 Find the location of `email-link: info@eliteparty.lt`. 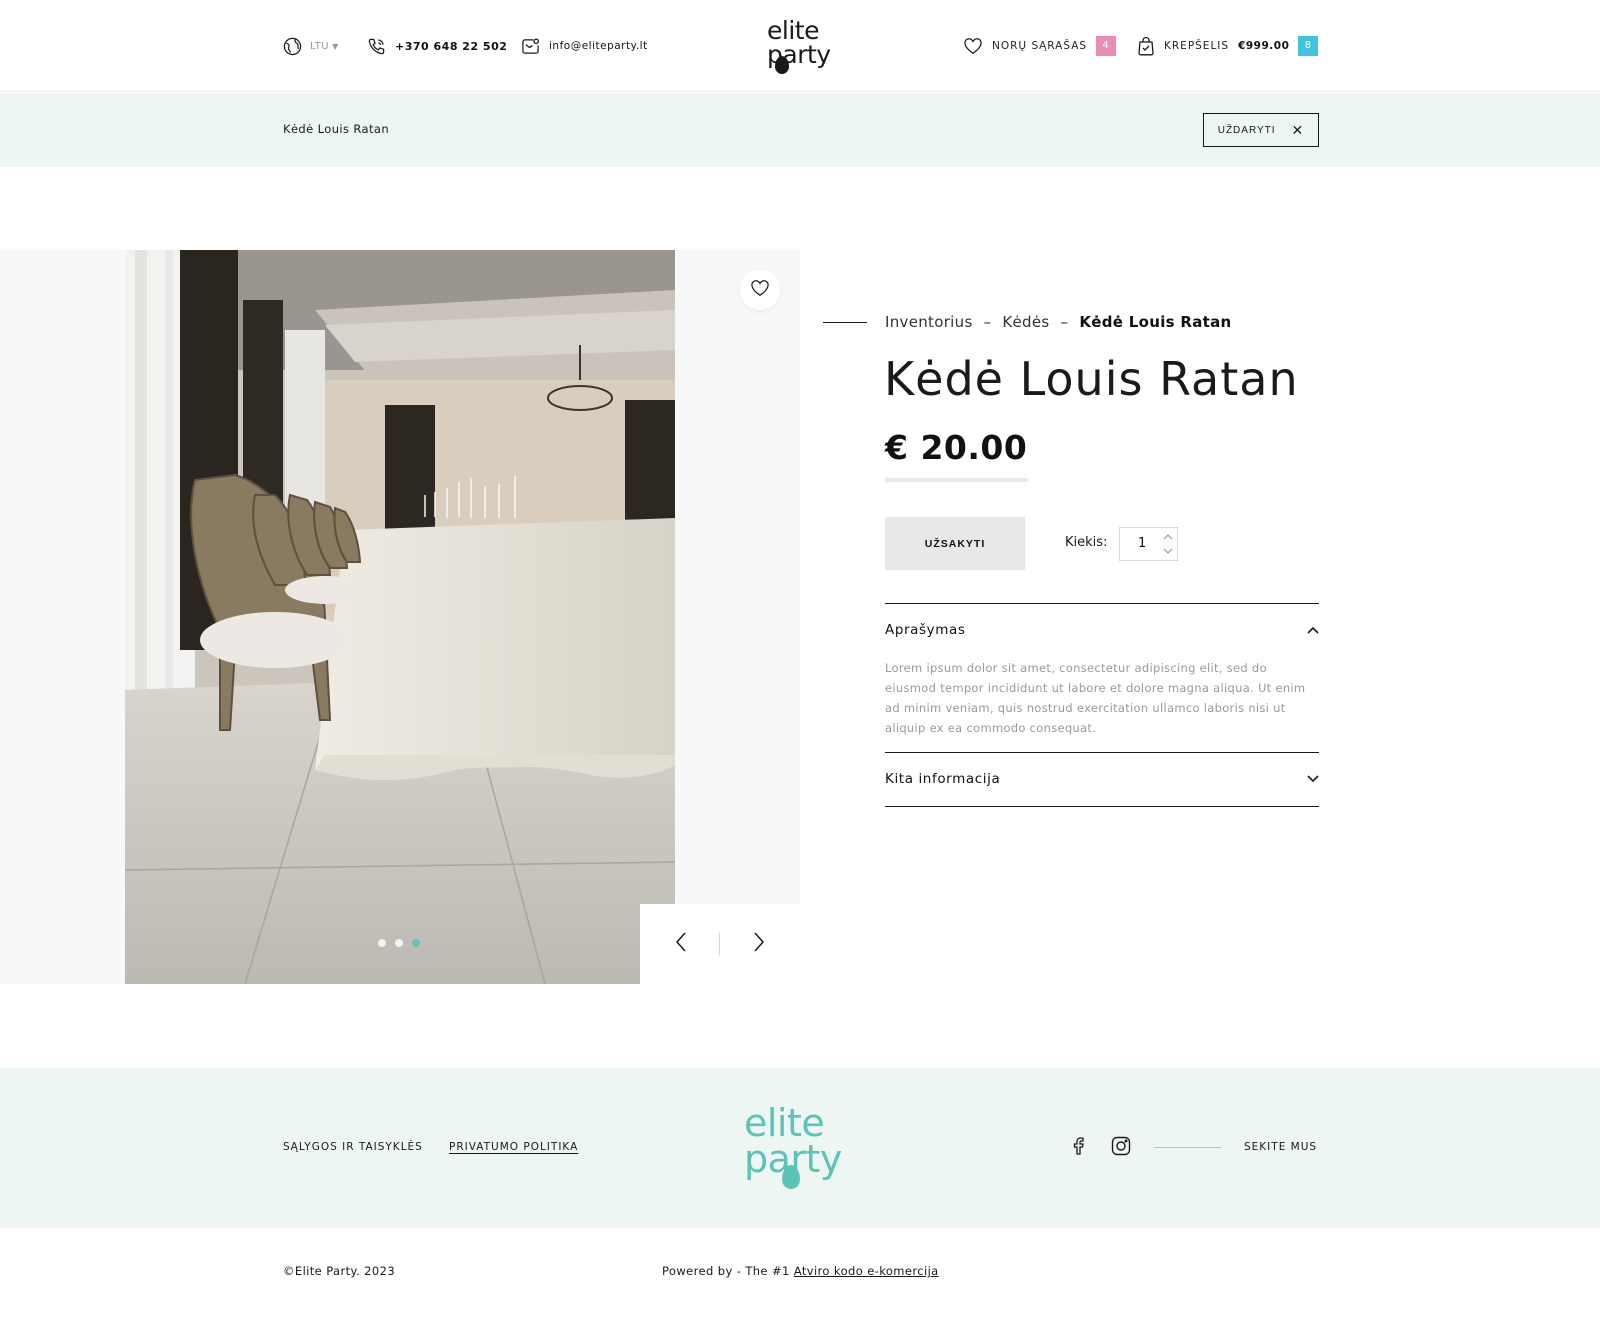

email-link: info@eliteparty.lt is located at coordinates (584, 46).